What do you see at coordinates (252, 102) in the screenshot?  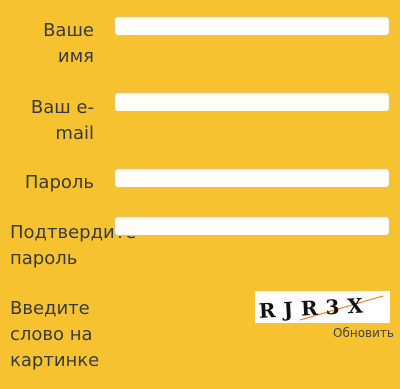 I see `email-input` at bounding box center [252, 102].